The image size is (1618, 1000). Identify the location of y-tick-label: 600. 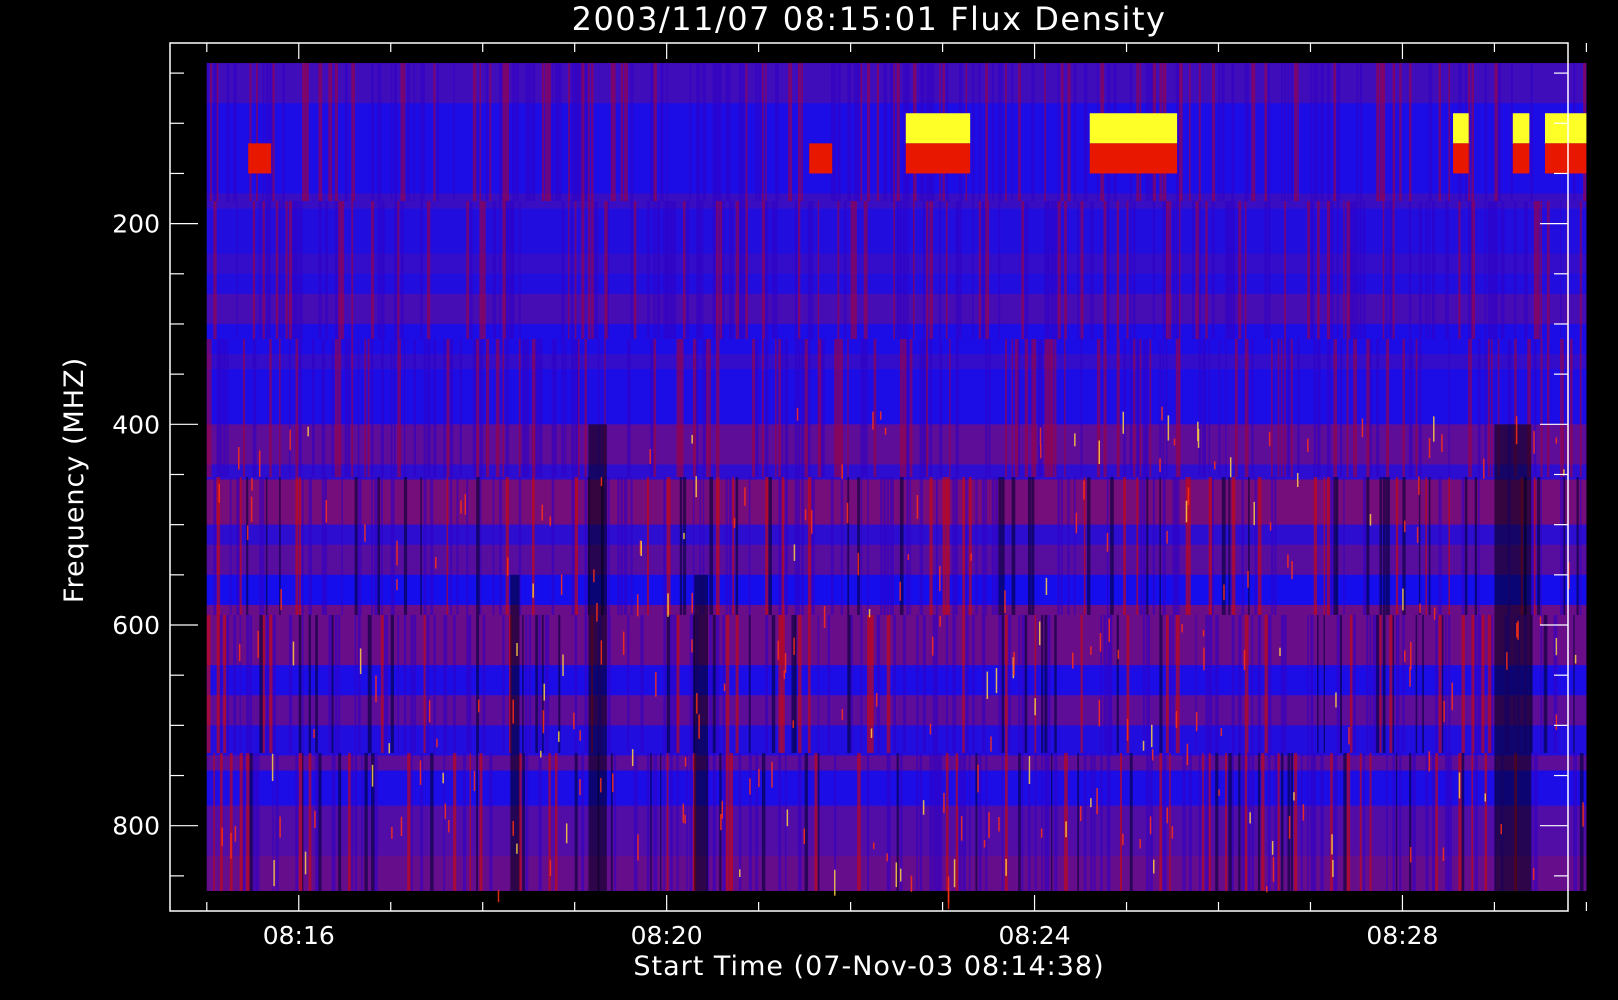
(136, 625).